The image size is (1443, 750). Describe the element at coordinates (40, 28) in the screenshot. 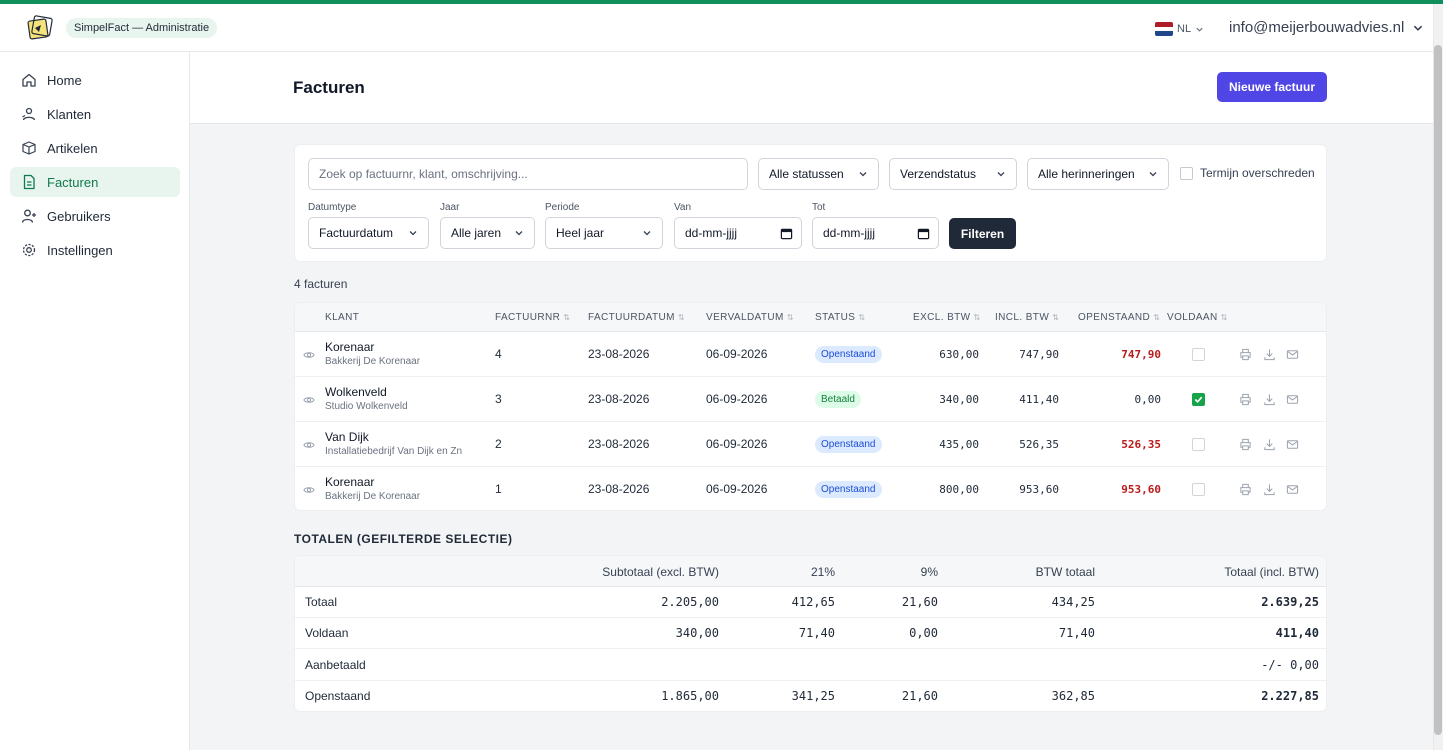

I see `app-logo-icon` at that location.